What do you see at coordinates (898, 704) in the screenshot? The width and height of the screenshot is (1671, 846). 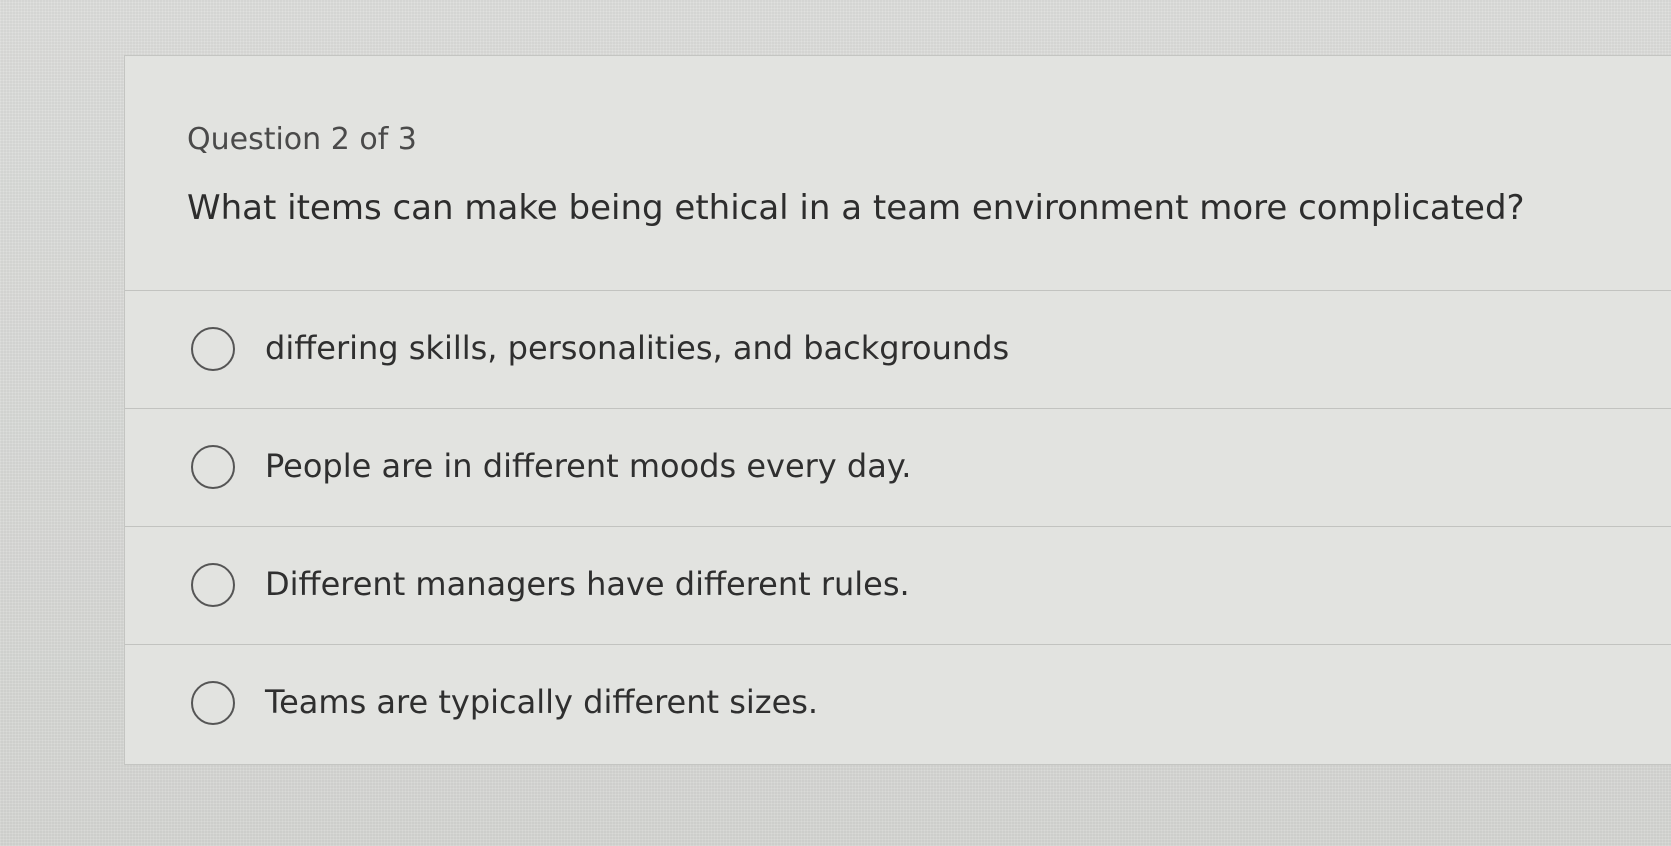 I see `answer-option-4: Teams are typically different sizes.` at bounding box center [898, 704].